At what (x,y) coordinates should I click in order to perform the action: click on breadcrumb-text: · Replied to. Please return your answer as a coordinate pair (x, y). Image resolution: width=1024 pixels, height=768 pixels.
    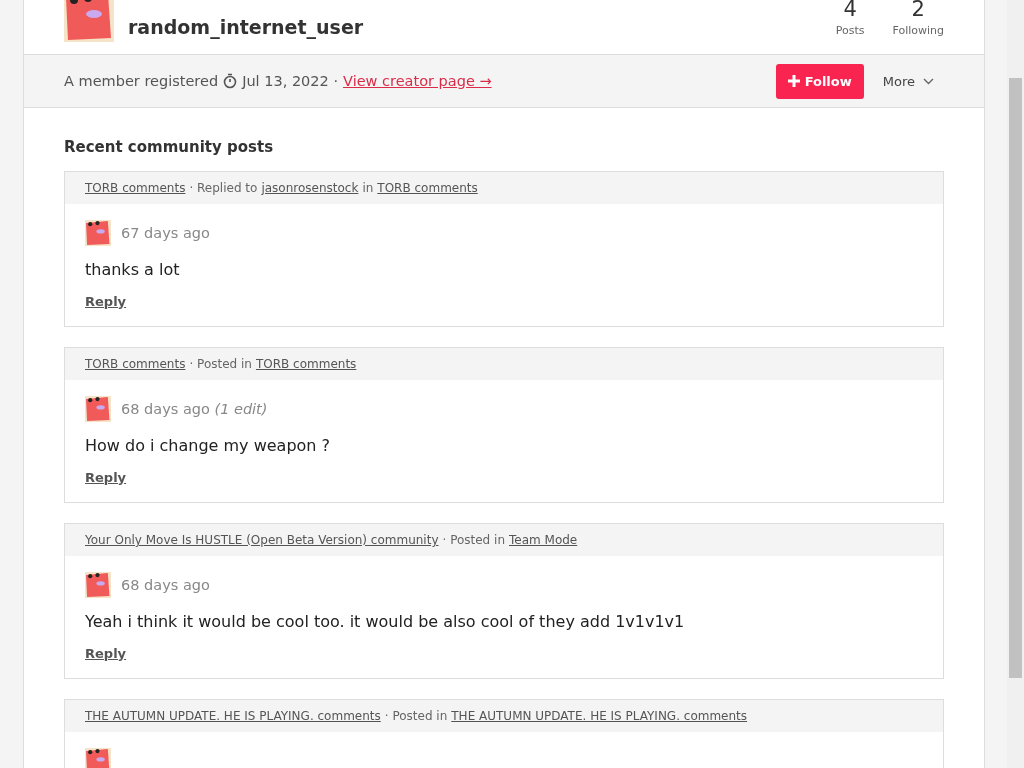
    Looking at the image, I should click on (223, 188).